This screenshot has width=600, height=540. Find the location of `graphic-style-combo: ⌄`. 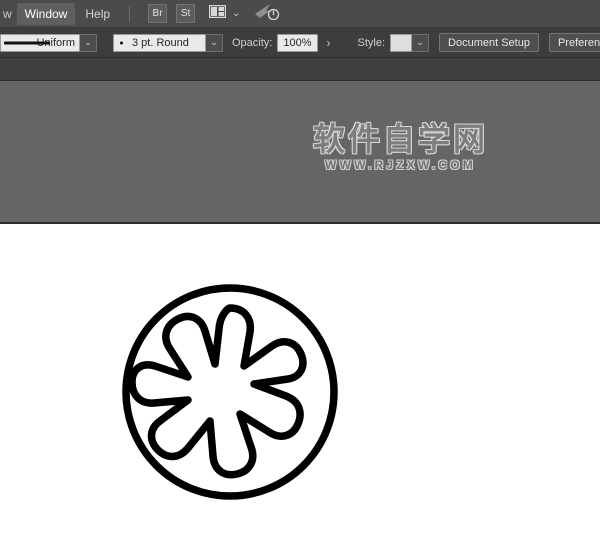

graphic-style-combo: ⌄ is located at coordinates (410, 42).